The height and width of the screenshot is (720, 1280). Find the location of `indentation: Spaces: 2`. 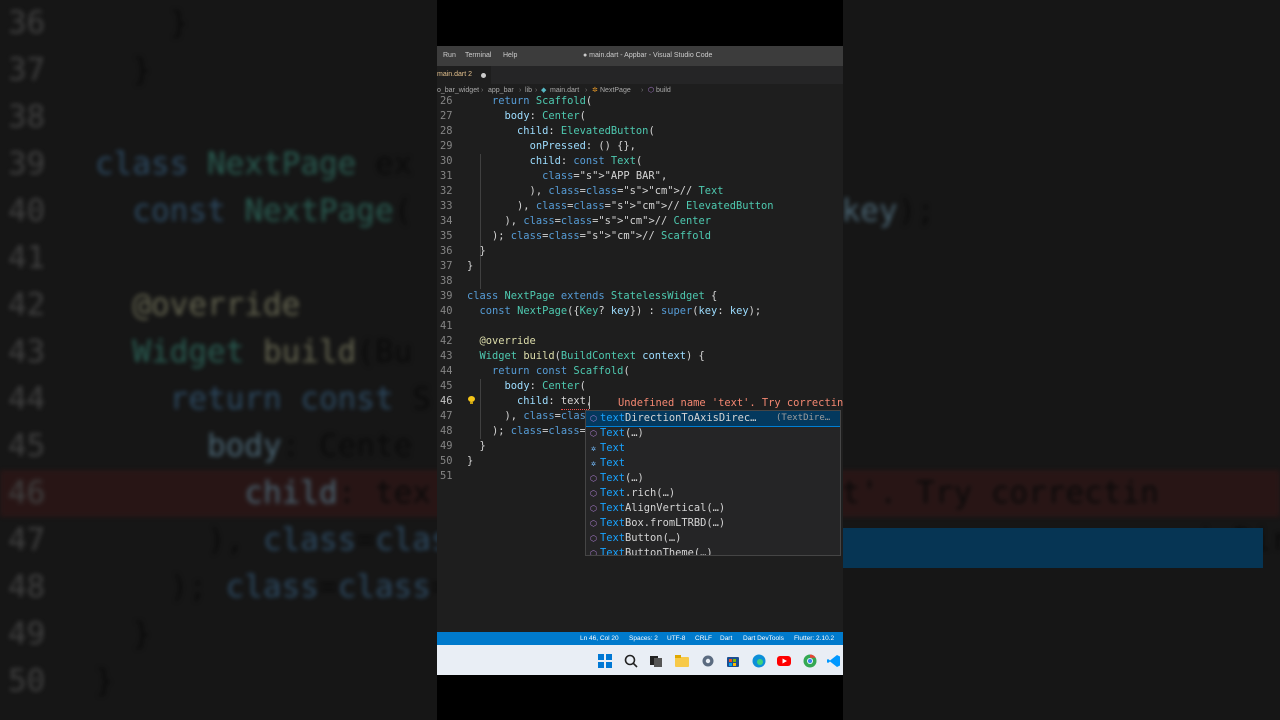

indentation: Spaces: 2 is located at coordinates (643, 638).